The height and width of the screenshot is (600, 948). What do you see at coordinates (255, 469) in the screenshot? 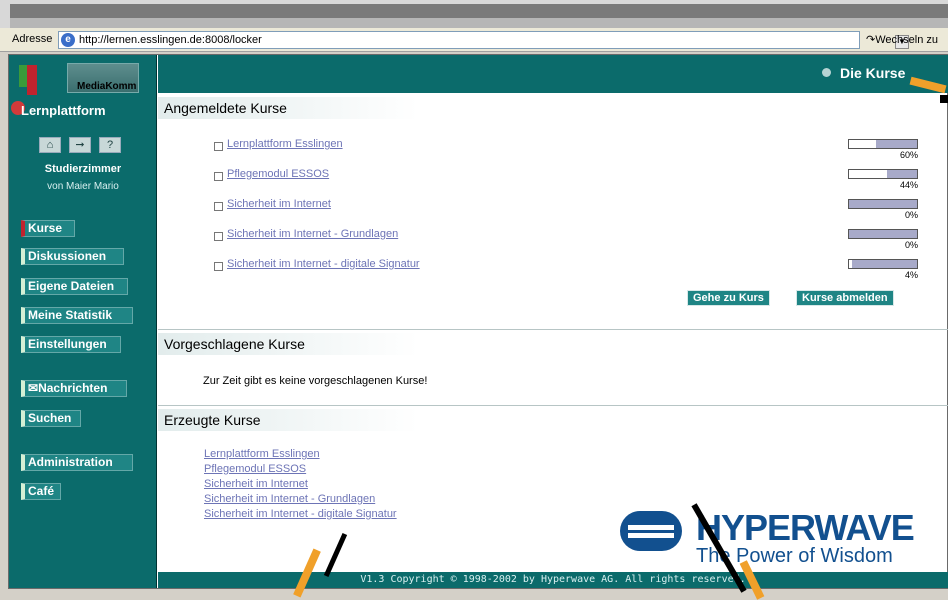
I see `created-course-link: Pflegemodul ESSOS` at bounding box center [255, 469].